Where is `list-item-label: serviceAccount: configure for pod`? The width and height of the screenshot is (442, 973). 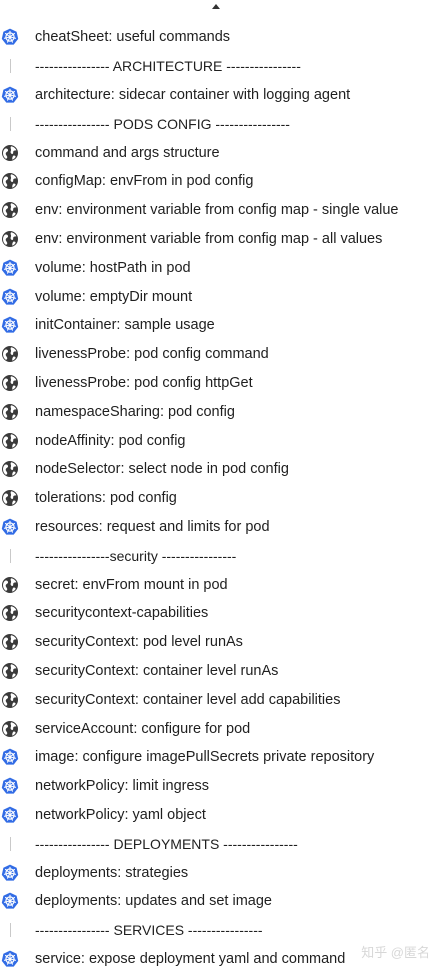 list-item-label: serviceAccount: configure for pod is located at coordinates (142, 729).